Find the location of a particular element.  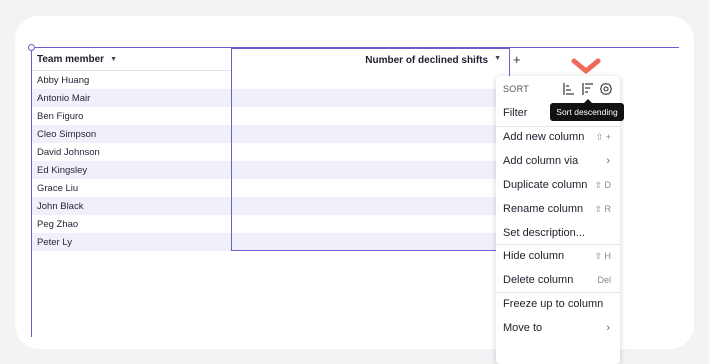

column-header-label: Number of declined shifts is located at coordinates (427, 60).